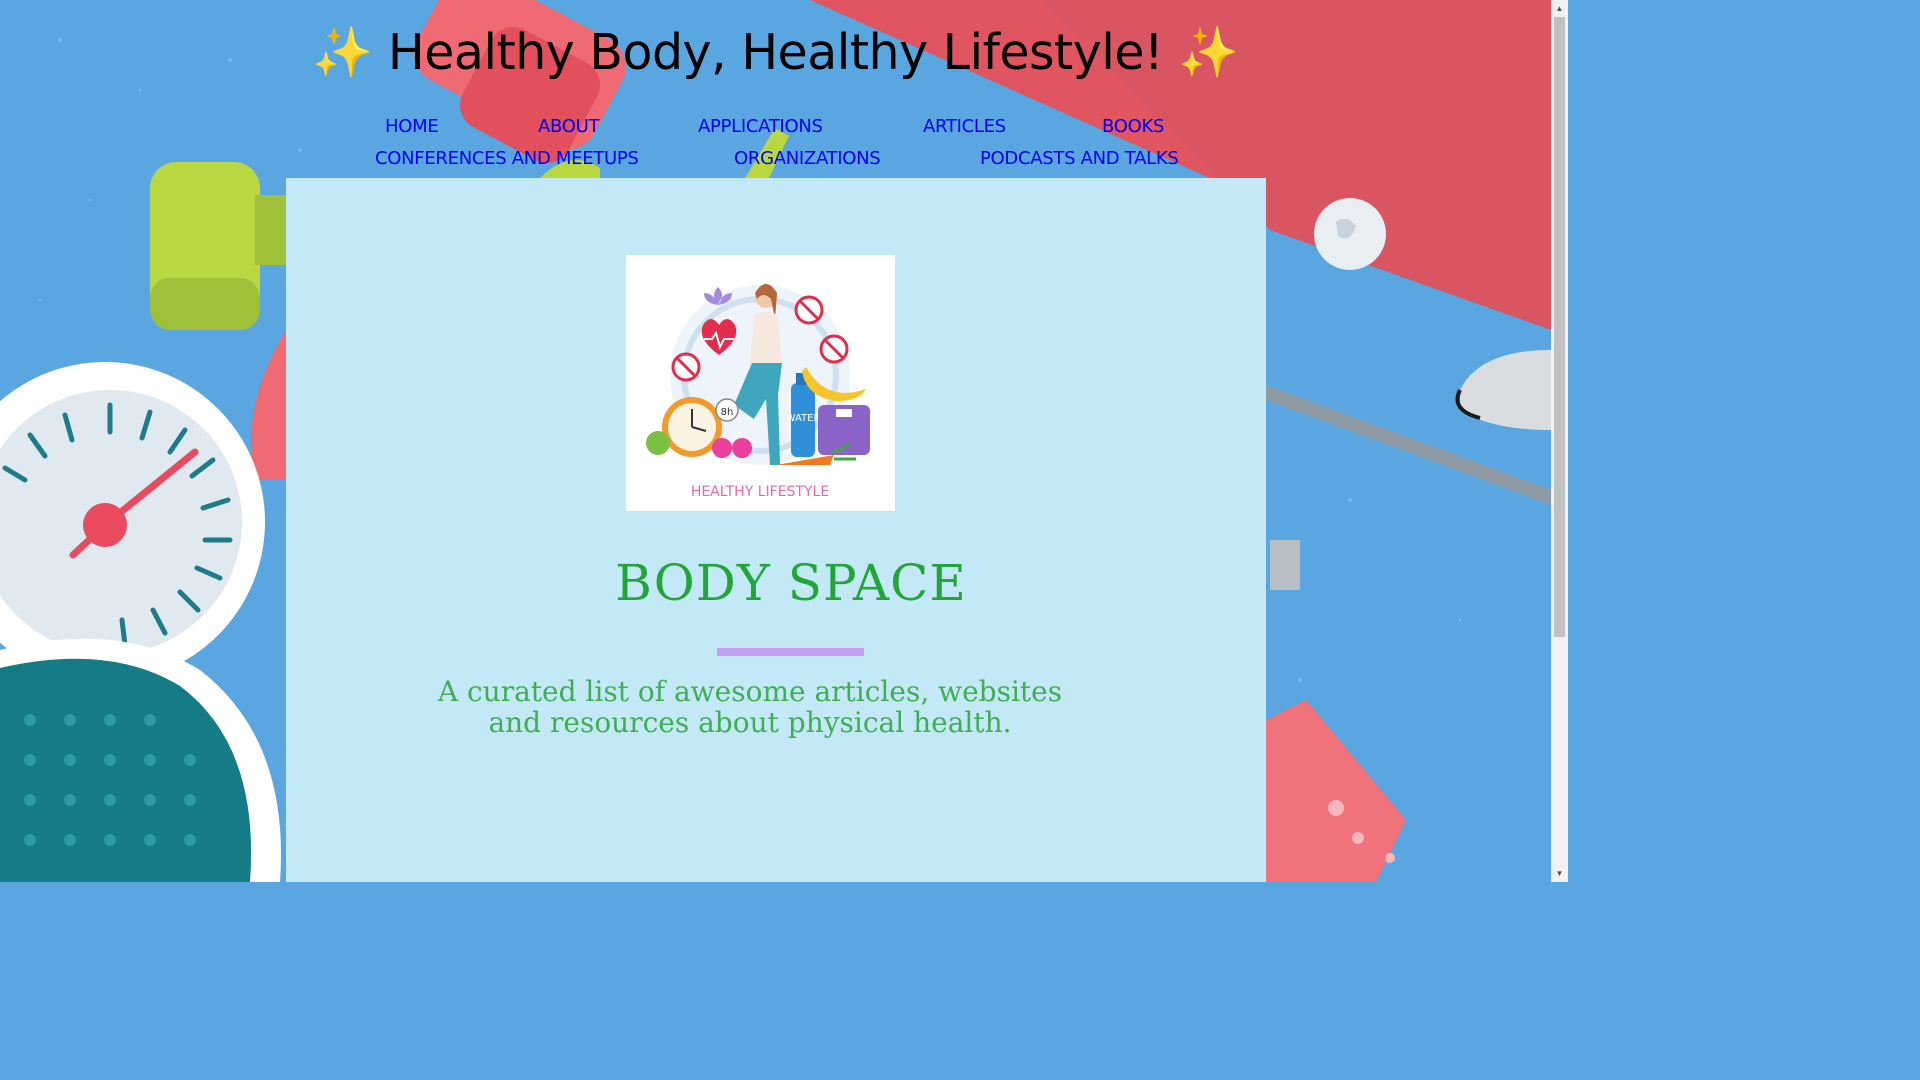  I want to click on site-title-text: Healthy Body, Healthy Lifestyle!, so click(775, 52).